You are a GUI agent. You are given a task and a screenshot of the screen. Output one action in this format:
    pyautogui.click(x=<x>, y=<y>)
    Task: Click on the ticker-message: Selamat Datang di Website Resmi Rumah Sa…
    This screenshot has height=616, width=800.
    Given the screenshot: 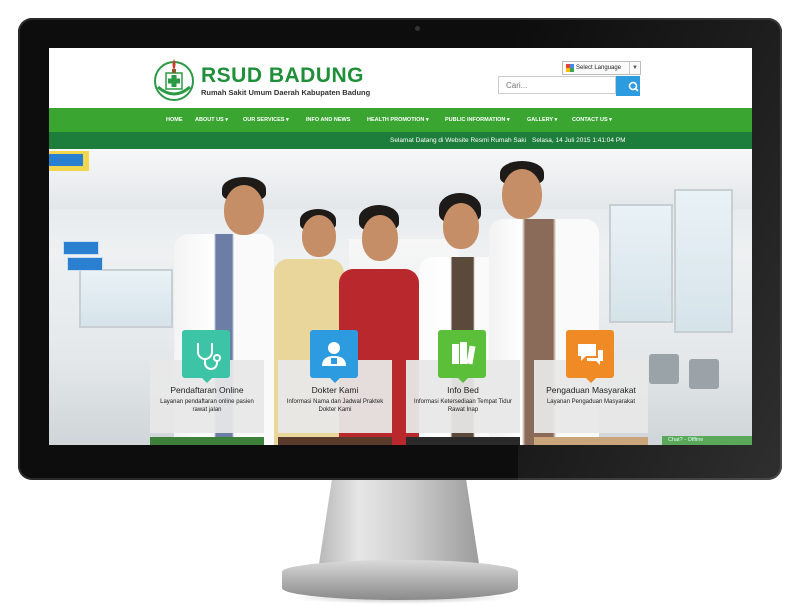 What is the action you would take?
    pyautogui.click(x=458, y=140)
    